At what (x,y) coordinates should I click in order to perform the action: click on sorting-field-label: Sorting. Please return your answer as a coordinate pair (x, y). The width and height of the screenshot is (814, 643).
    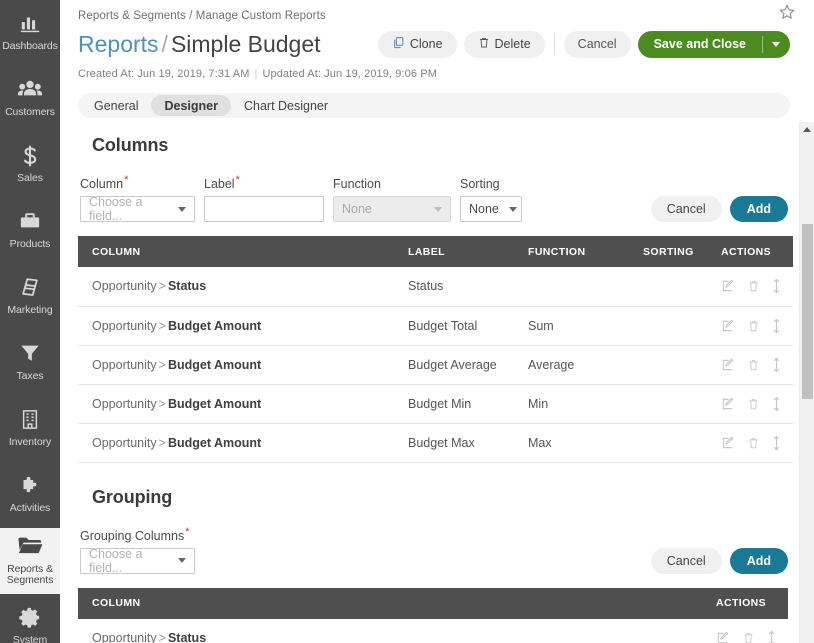
    Looking at the image, I should click on (480, 184).